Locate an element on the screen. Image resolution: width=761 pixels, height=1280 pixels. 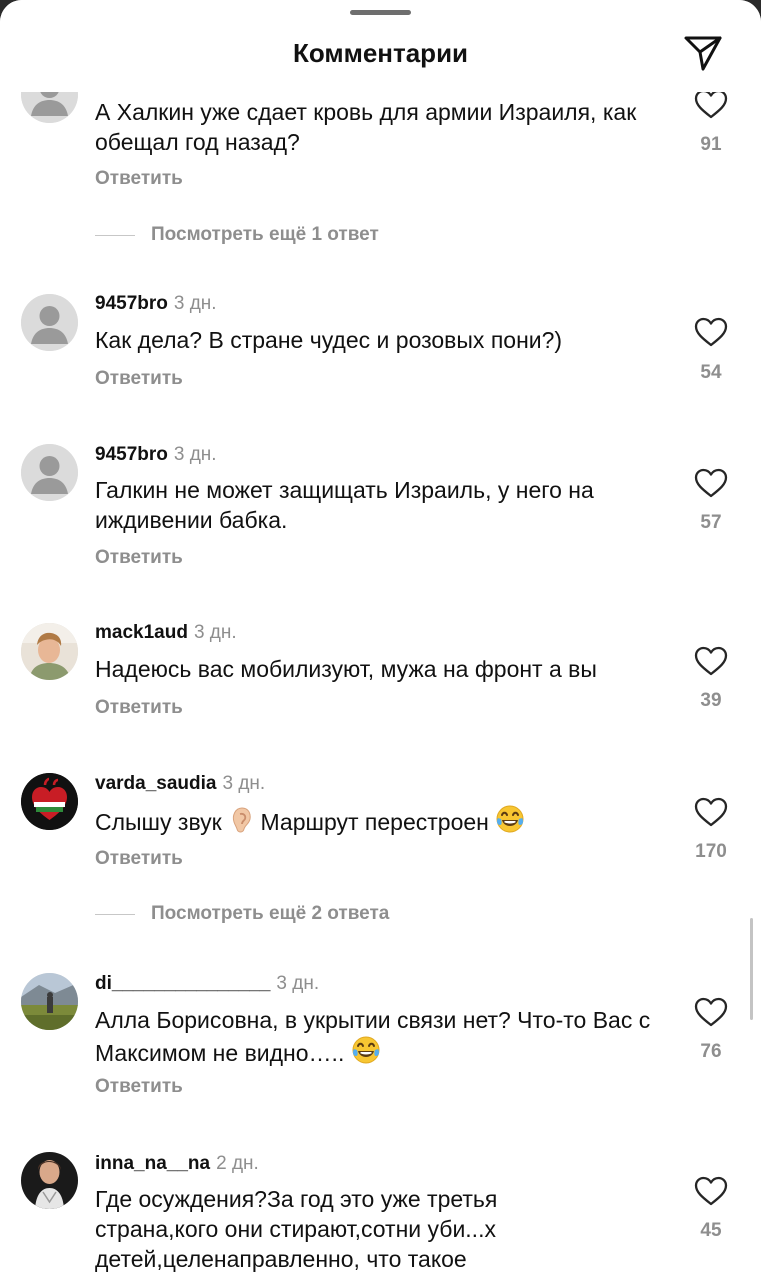
view-more-replies-button: Посмотреть ещё 2 ответа is located at coordinates (270, 915).